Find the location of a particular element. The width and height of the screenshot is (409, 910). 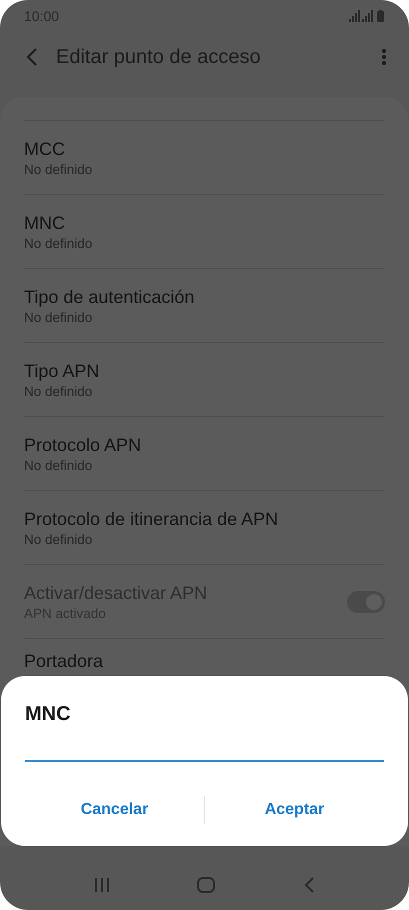

setting-title: Tipo APN is located at coordinates (62, 371).